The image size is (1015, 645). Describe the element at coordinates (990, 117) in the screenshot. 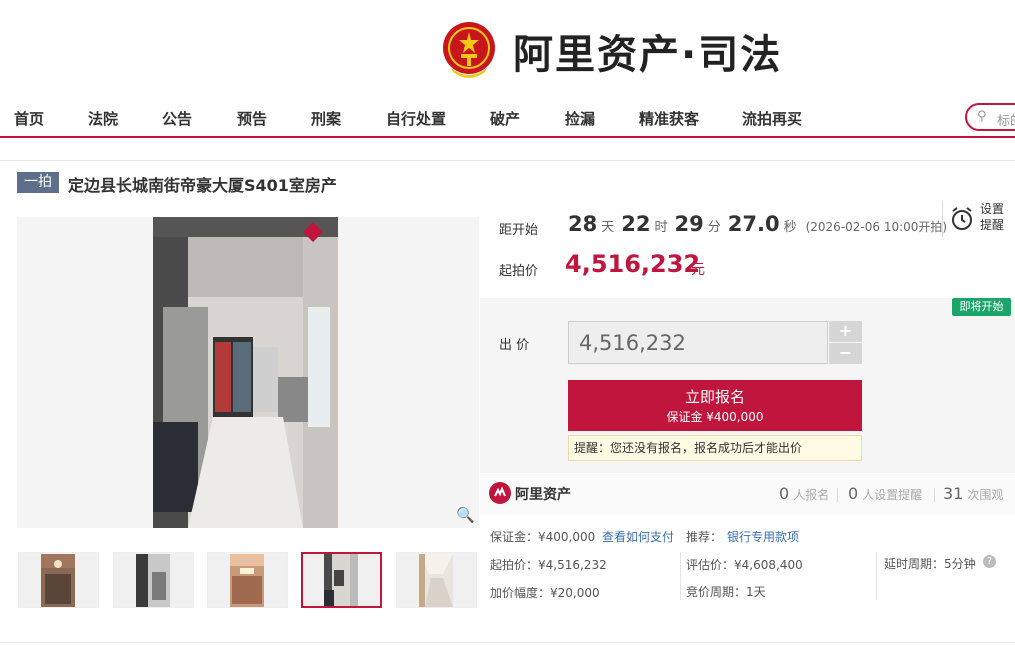

I see `search-input: ⚲ 标的` at that location.